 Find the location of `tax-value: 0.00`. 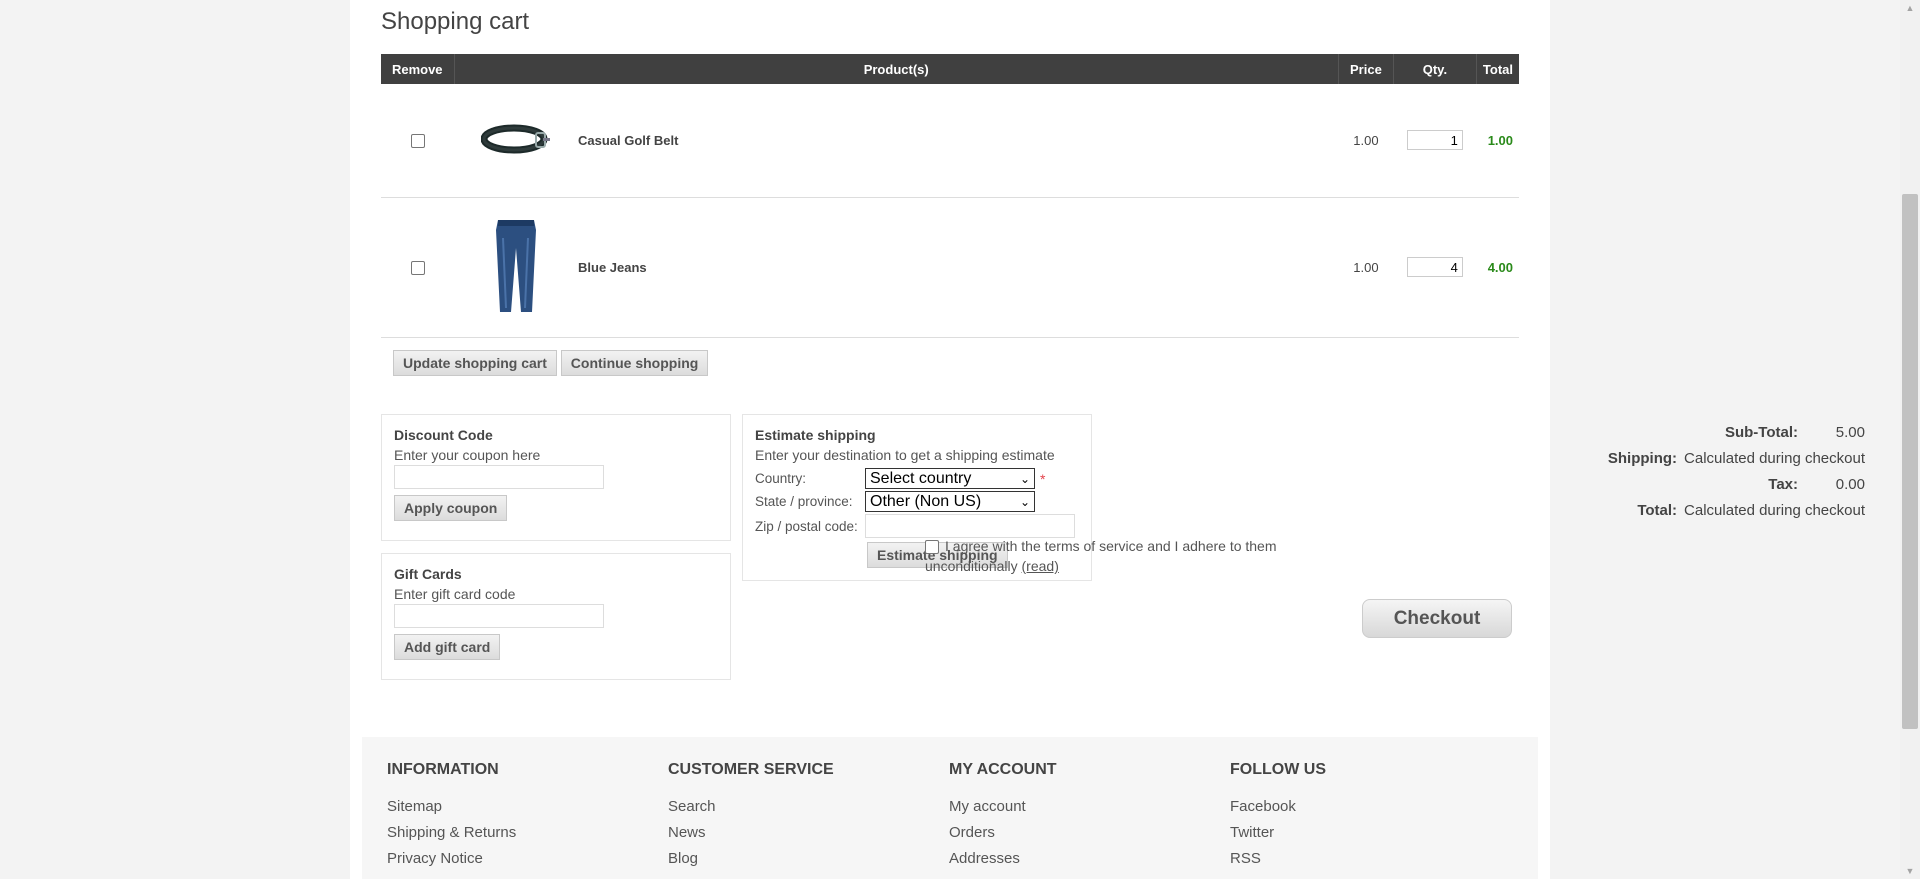

tax-value: 0.00 is located at coordinates (1850, 484).